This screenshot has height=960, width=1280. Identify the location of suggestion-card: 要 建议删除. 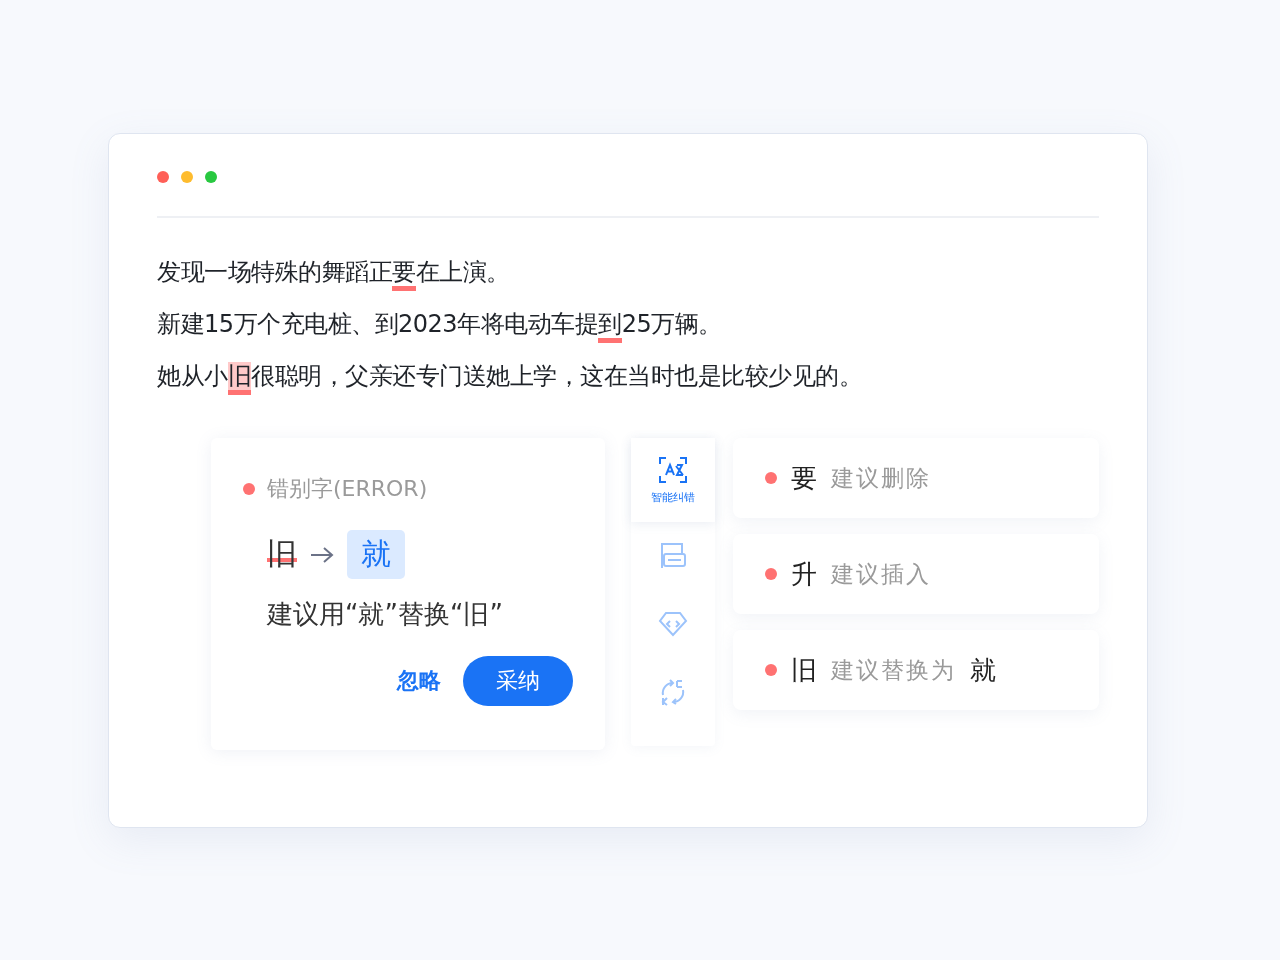
(916, 478).